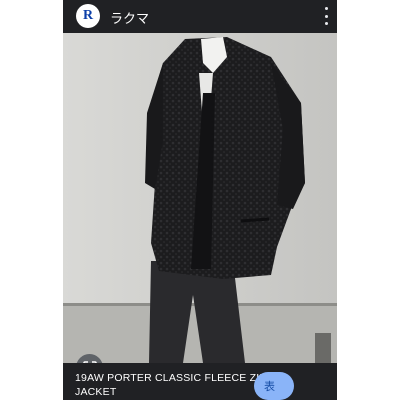 The width and height of the screenshot is (400, 400). Describe the element at coordinates (129, 17) in the screenshot. I see `app-name: ラクマ` at that location.